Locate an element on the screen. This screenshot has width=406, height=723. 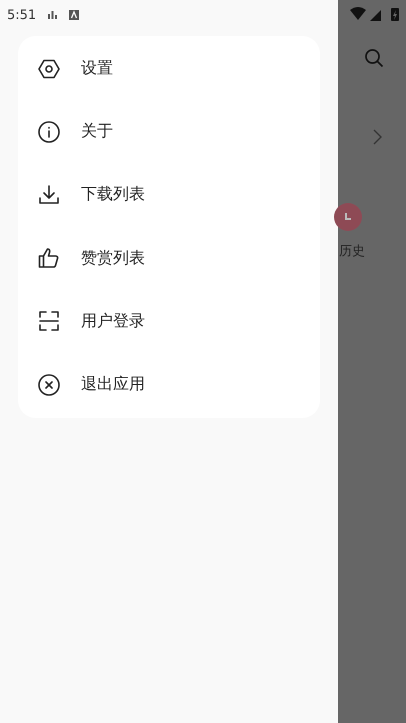
search-icon is located at coordinates (374, 58).